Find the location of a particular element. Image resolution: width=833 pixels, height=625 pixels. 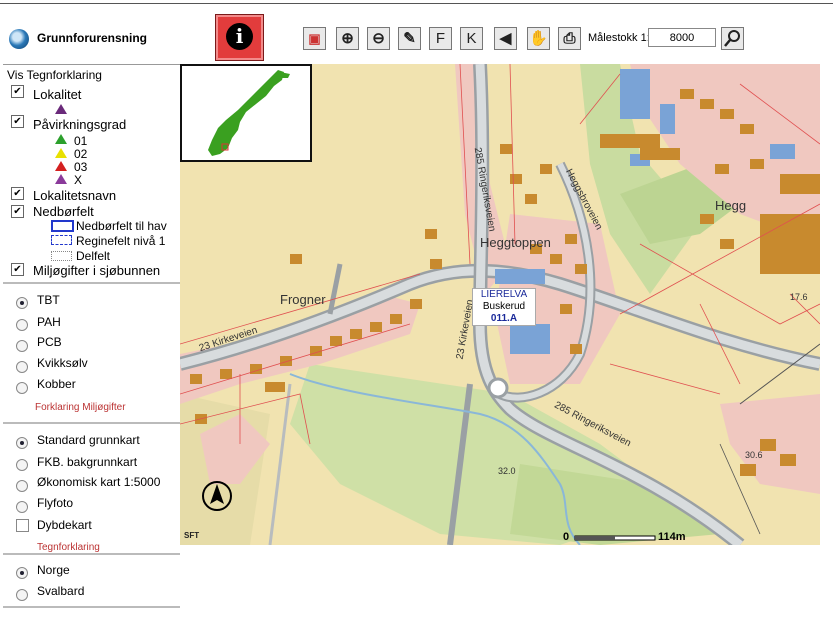

back-button: ◀ is located at coordinates (505, 38).